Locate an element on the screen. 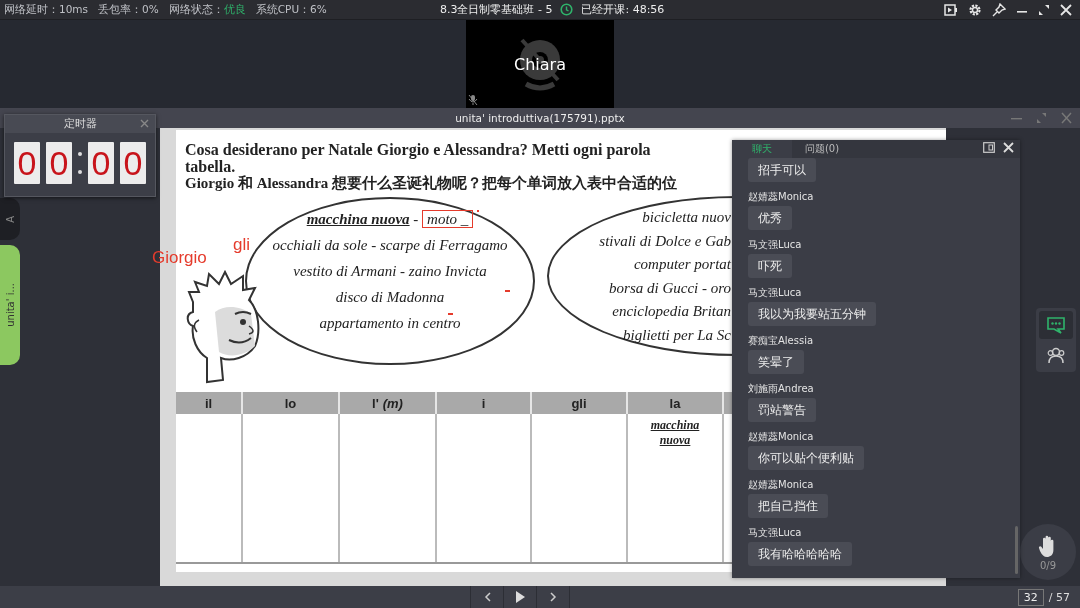 This screenshot has width=1080, height=608. table-cell-text: macchina nuova is located at coordinates (675, 433).